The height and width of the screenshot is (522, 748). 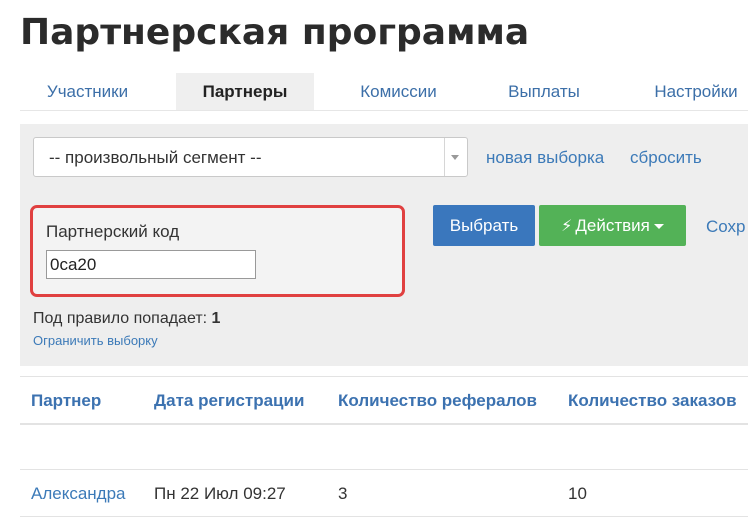 I want to click on new-selection-link: новая выборка, so click(x=545, y=158).